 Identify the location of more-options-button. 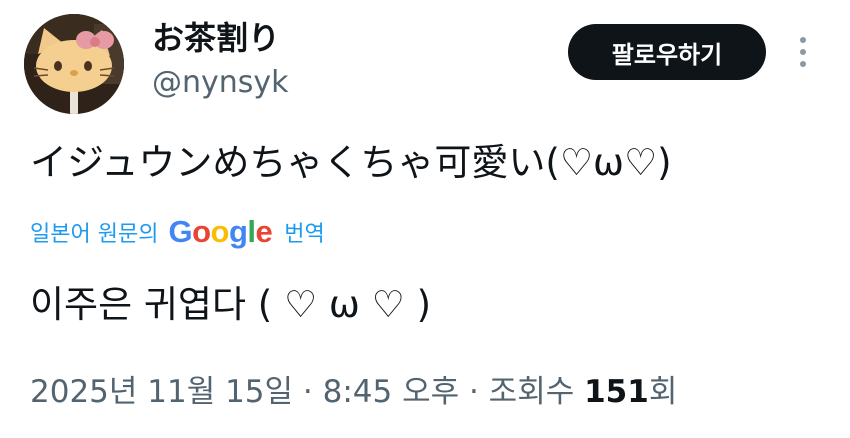
(803, 52).